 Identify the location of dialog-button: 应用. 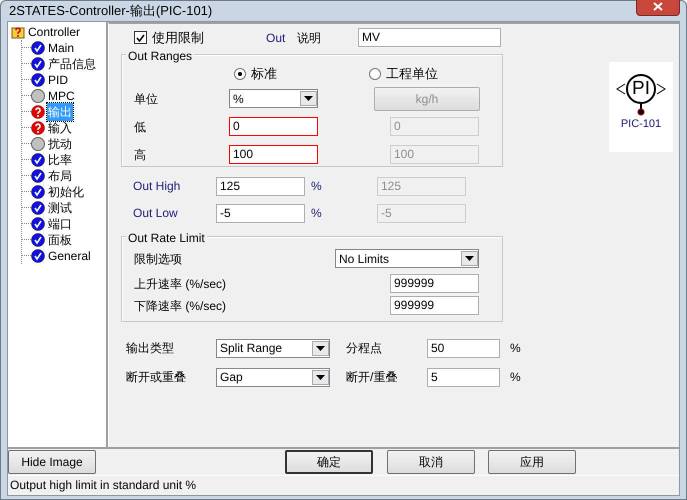
(532, 462).